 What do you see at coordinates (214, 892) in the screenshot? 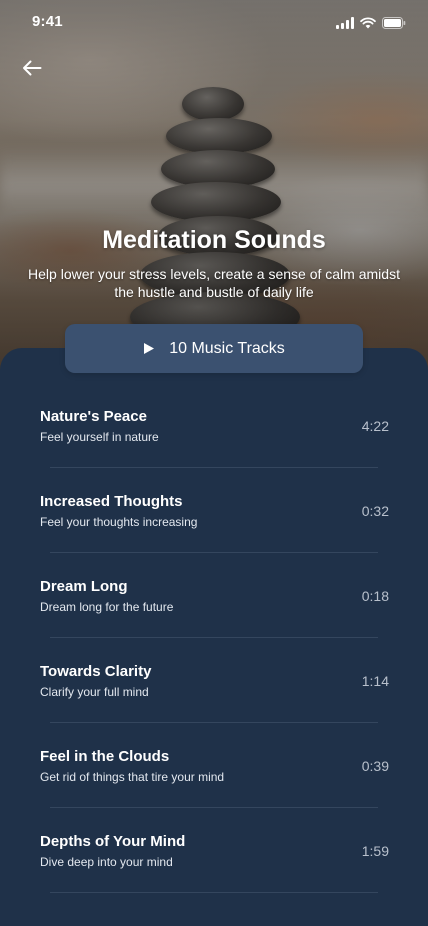
I see `divider` at bounding box center [214, 892].